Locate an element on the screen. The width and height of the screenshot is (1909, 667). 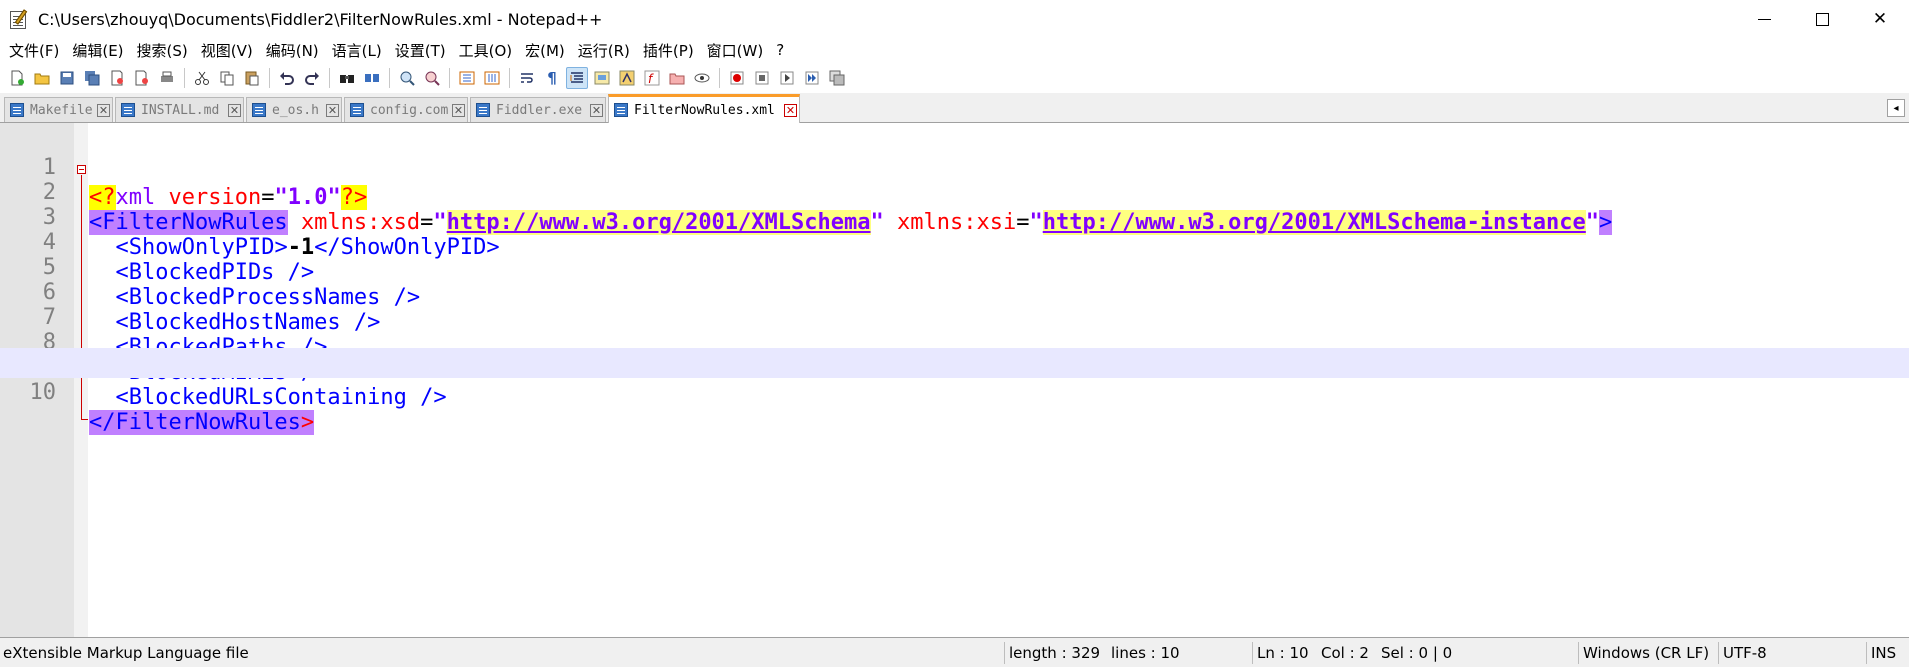
notepad-app-icon is located at coordinates (19, 19).